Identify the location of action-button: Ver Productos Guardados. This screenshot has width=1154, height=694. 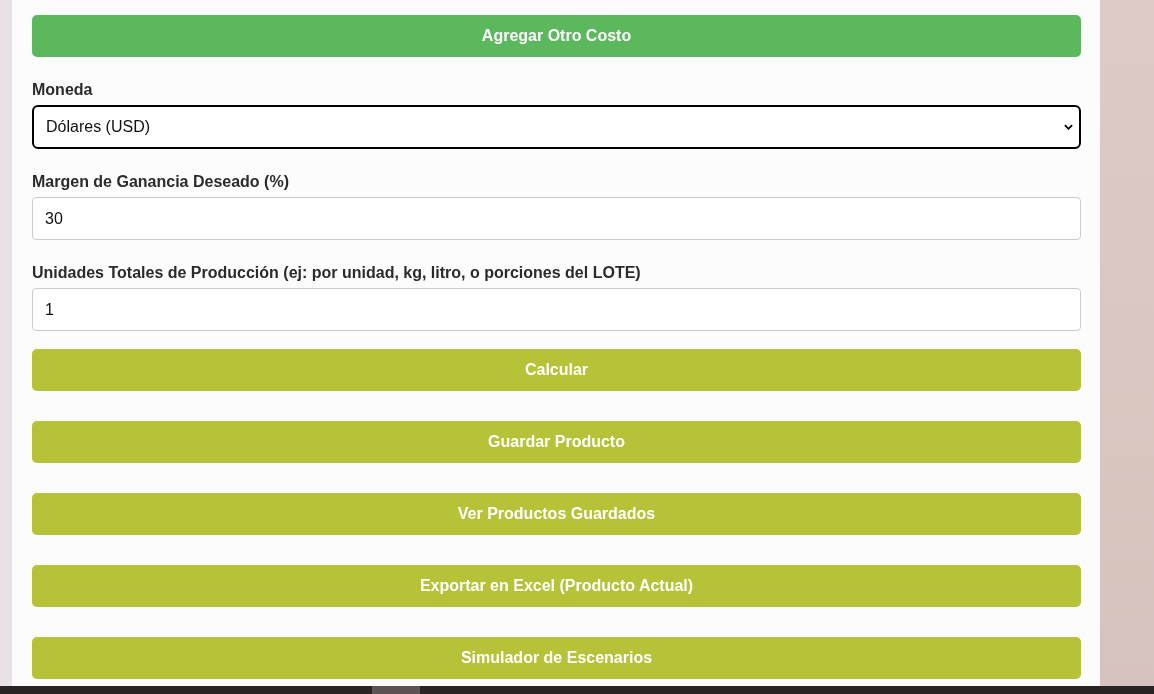
(556, 514).